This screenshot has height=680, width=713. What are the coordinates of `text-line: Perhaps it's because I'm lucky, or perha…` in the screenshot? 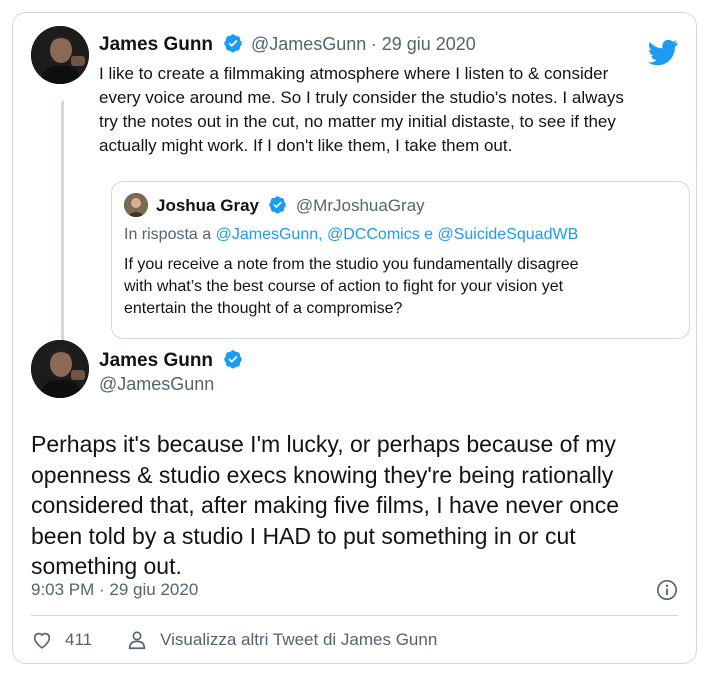 It's located at (323, 444).